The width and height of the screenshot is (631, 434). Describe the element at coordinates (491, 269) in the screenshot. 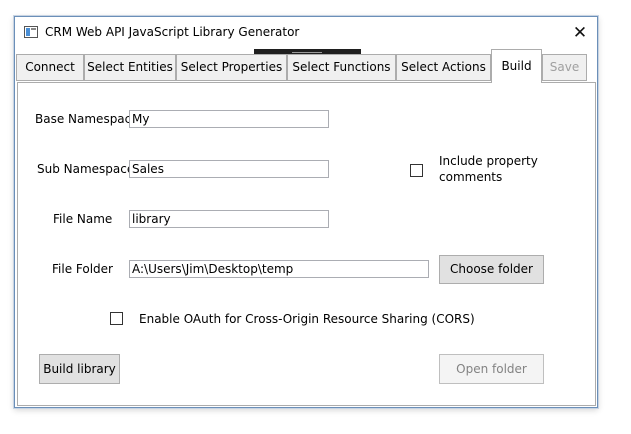

I see `choose-folder-button: Choose folder` at that location.